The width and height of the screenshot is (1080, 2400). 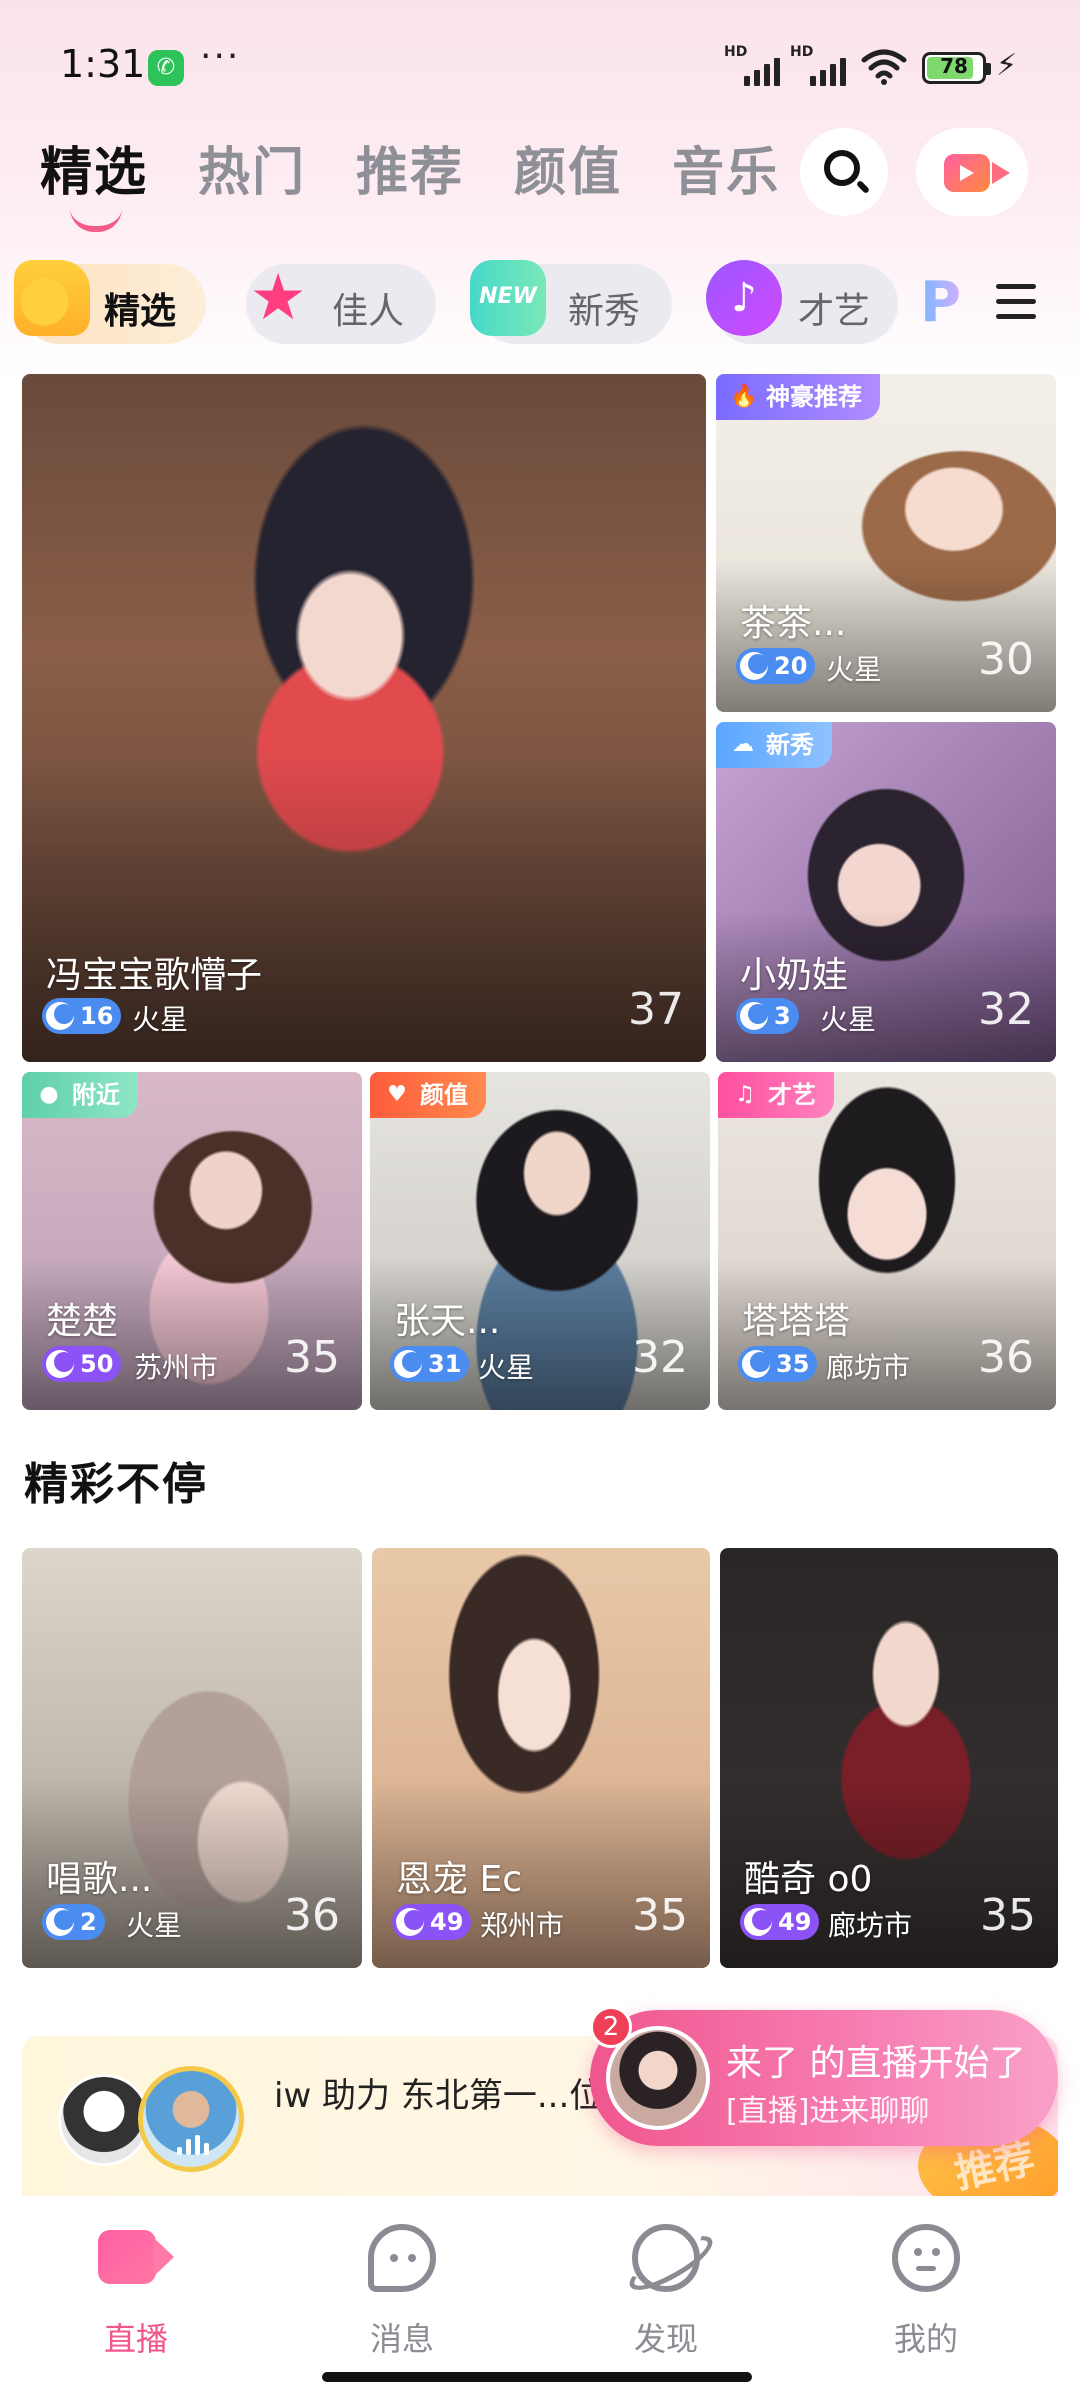 What do you see at coordinates (508, 298) in the screenshot?
I see `new-badge-icon: NEW` at bounding box center [508, 298].